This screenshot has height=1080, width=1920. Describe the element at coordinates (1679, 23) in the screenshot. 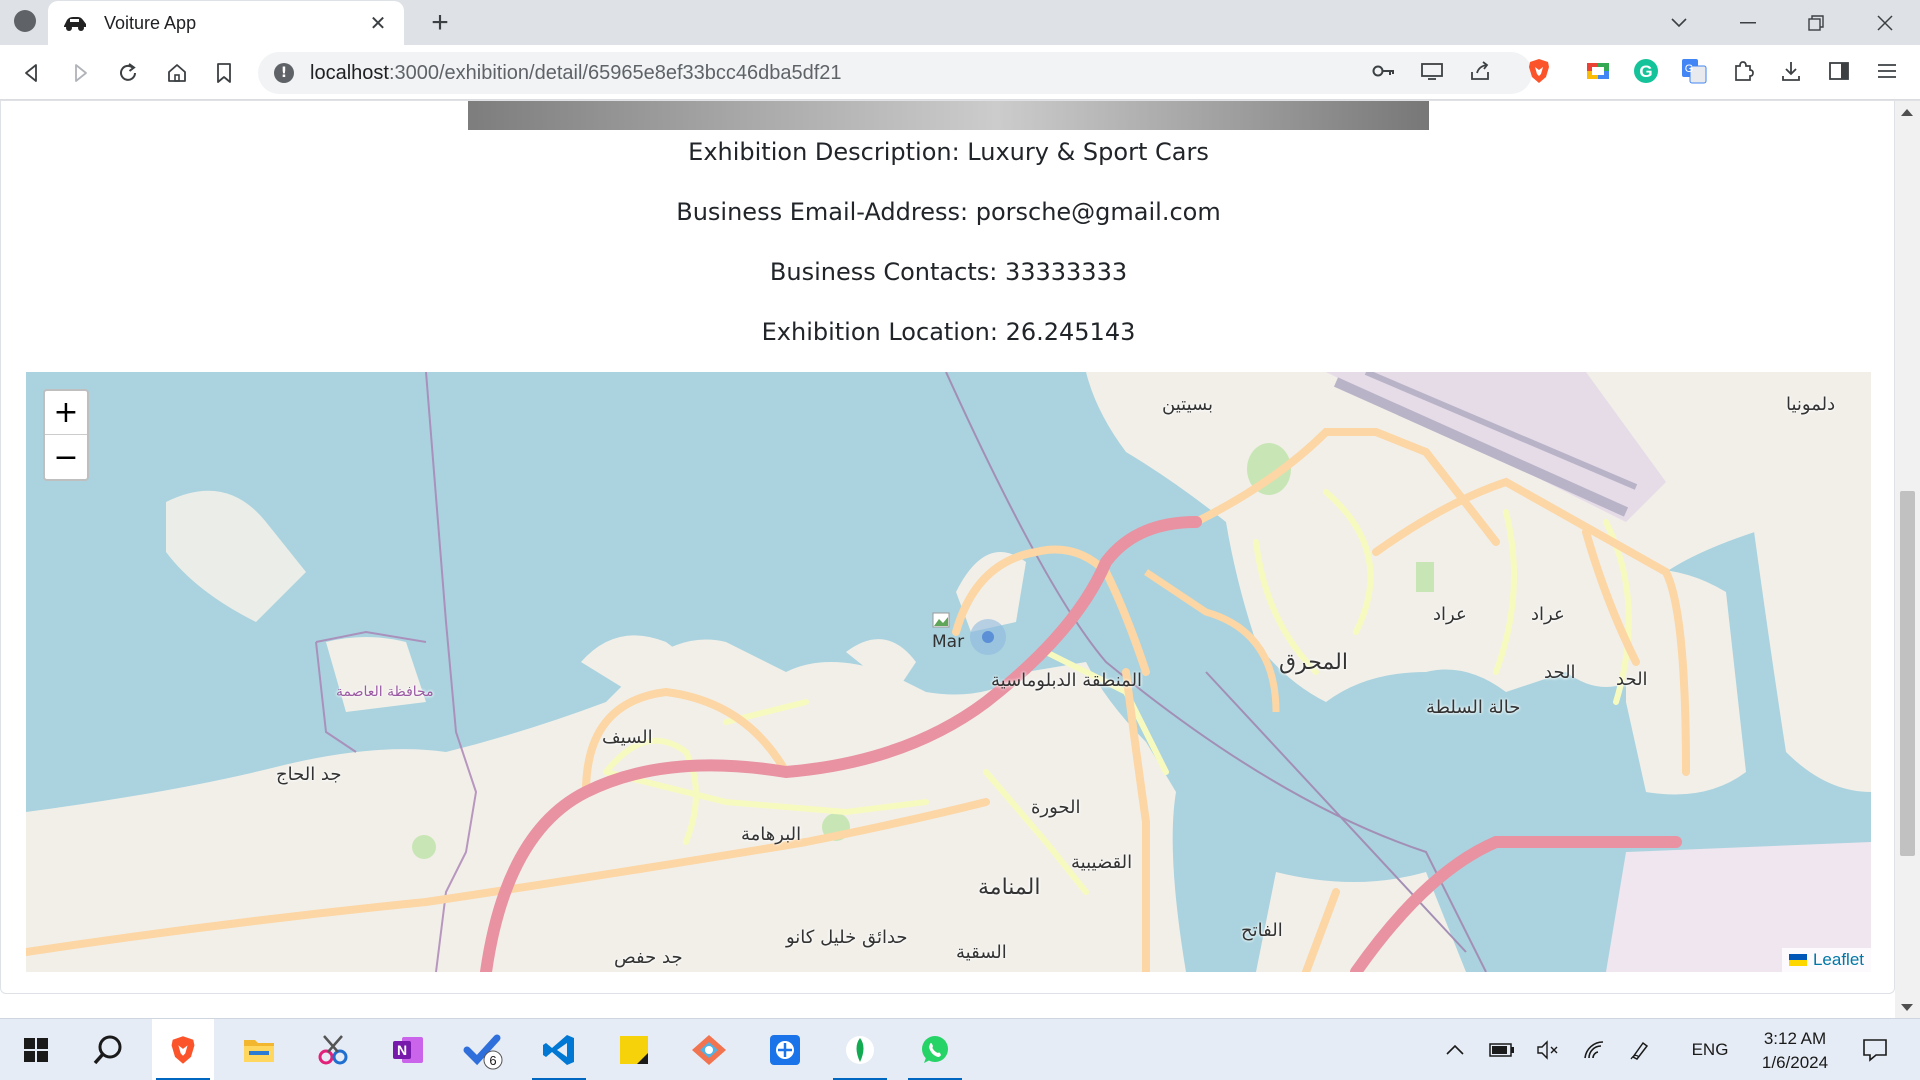

I see `tab-search-chevron-icon` at that location.